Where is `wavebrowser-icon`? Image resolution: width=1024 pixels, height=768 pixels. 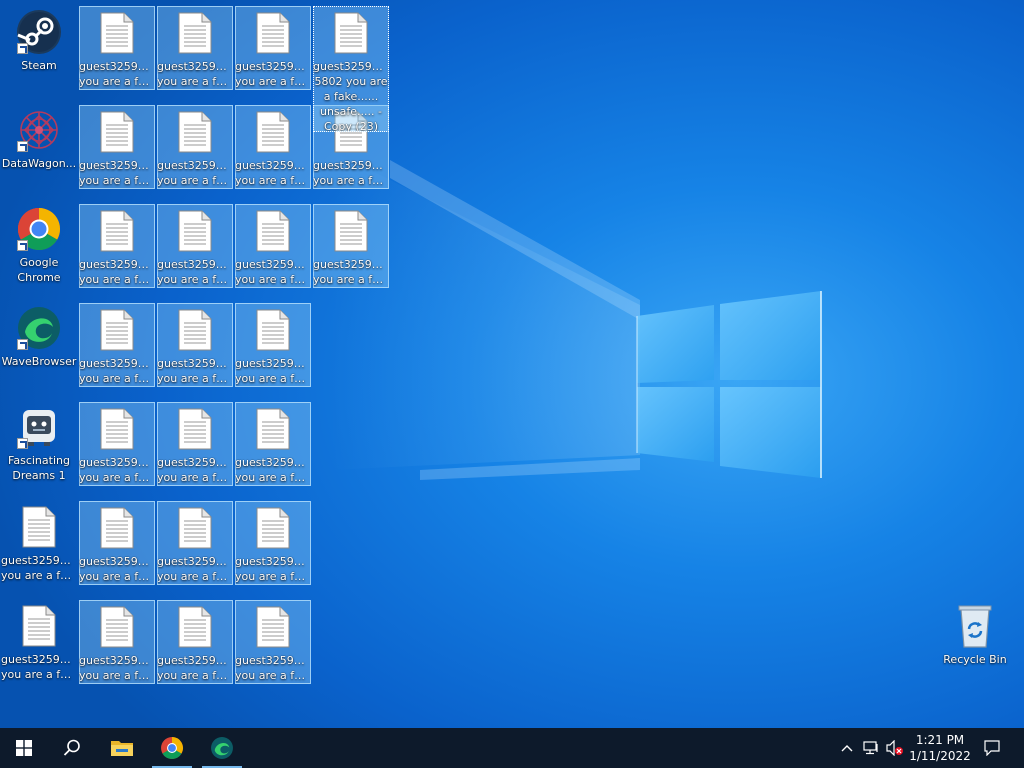 wavebrowser-icon is located at coordinates (222, 748).